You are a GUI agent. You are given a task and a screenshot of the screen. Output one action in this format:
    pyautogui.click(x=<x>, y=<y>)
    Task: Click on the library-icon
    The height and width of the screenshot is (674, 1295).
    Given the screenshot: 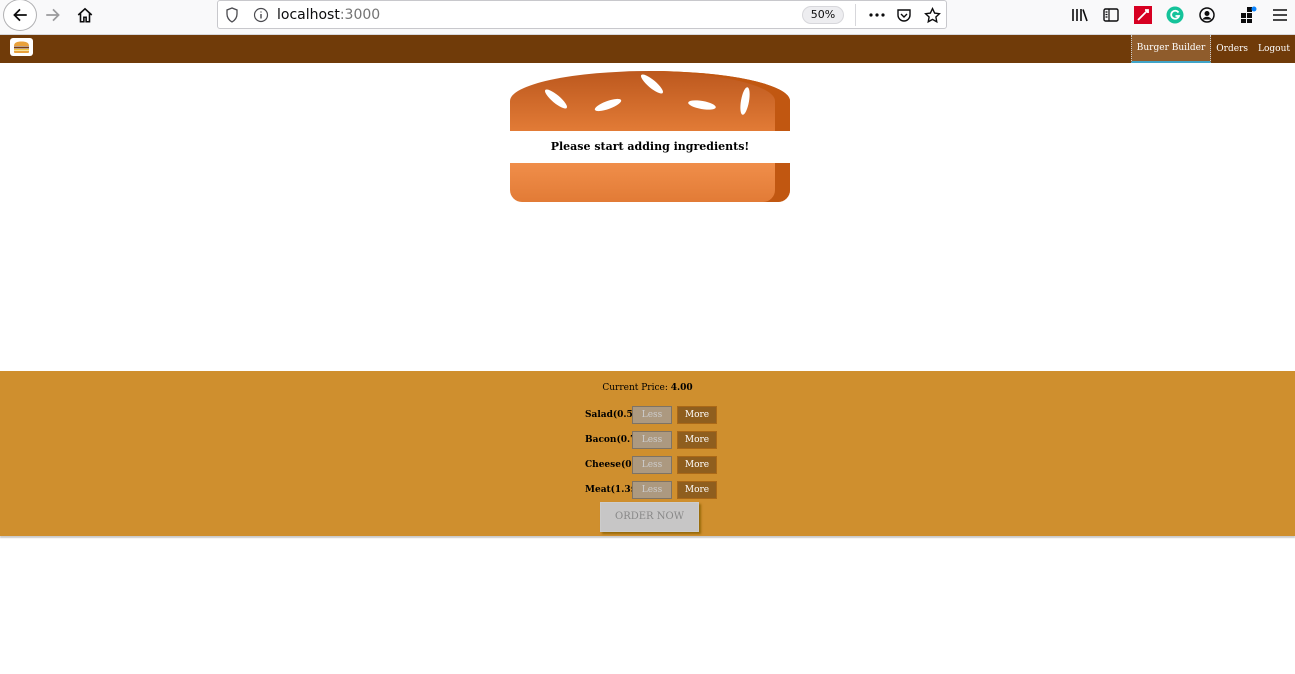 What is the action you would take?
    pyautogui.click(x=1080, y=15)
    